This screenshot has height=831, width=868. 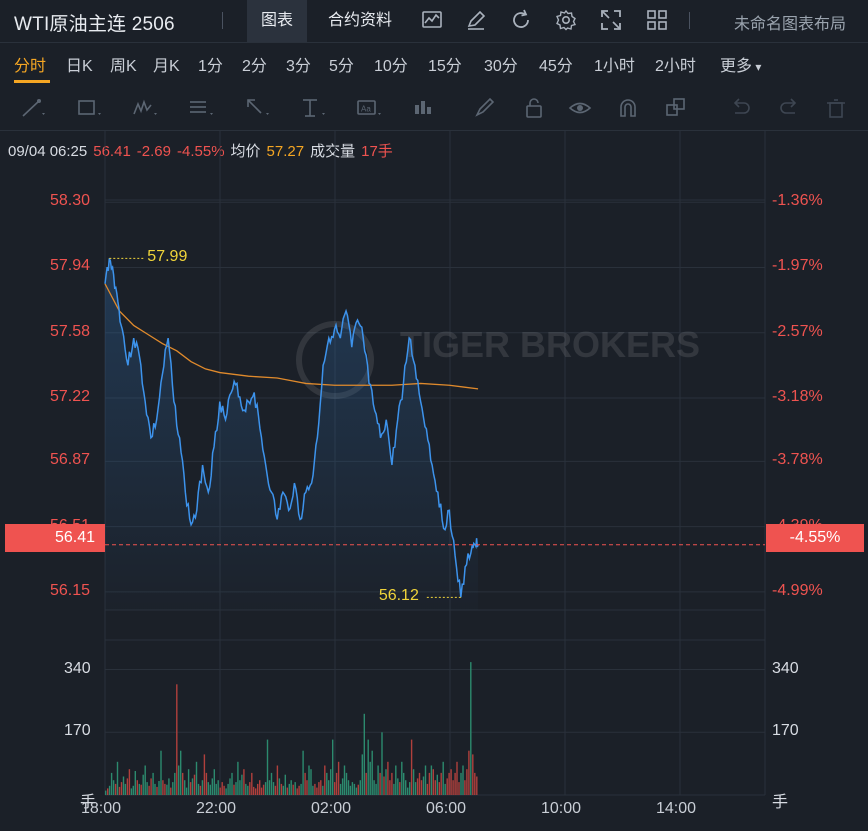 What do you see at coordinates (556, 64) in the screenshot?
I see `period-11: 45分` at bounding box center [556, 64].